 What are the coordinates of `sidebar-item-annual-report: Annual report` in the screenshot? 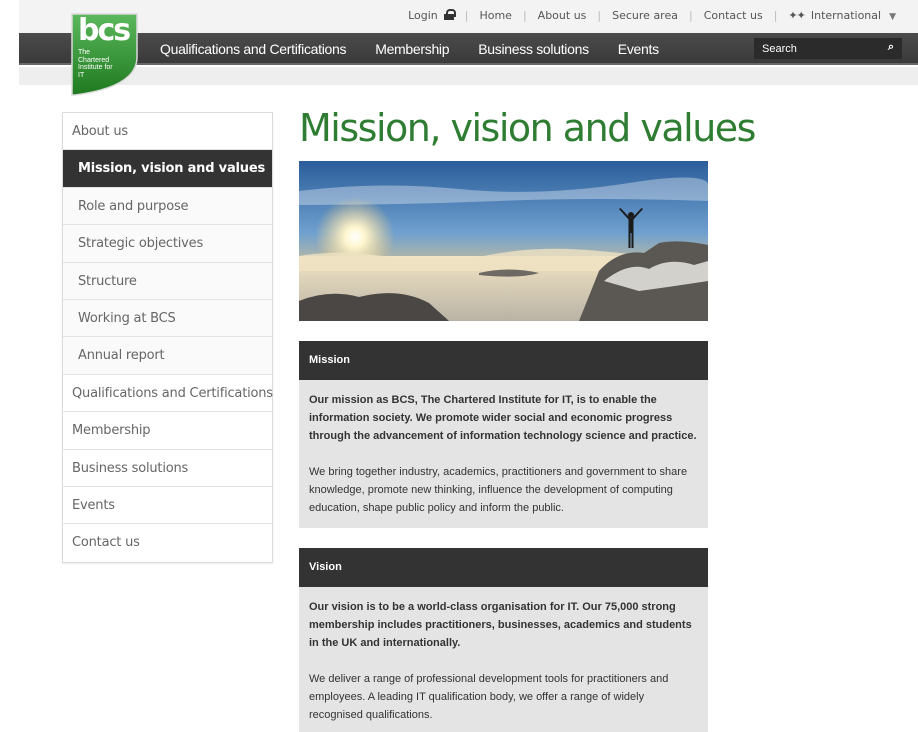 It's located at (167, 356).